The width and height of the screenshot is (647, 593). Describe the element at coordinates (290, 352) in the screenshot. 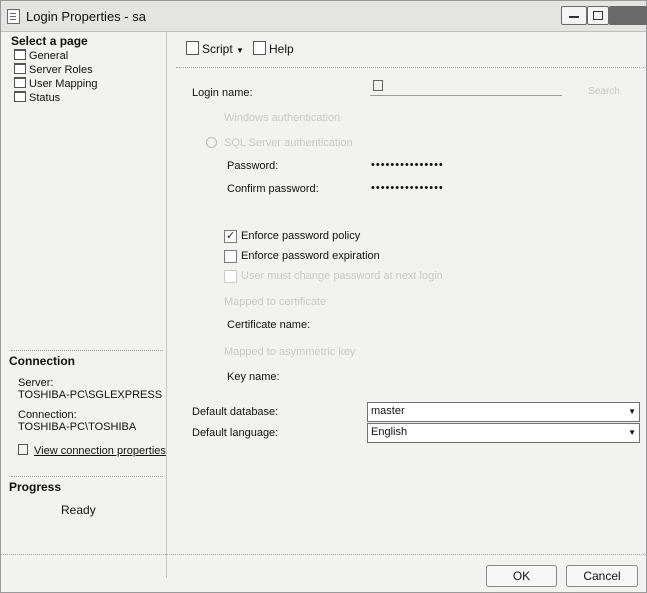

I see `mapped-to-asym-key-label: Mapped to asymmetric key` at that location.